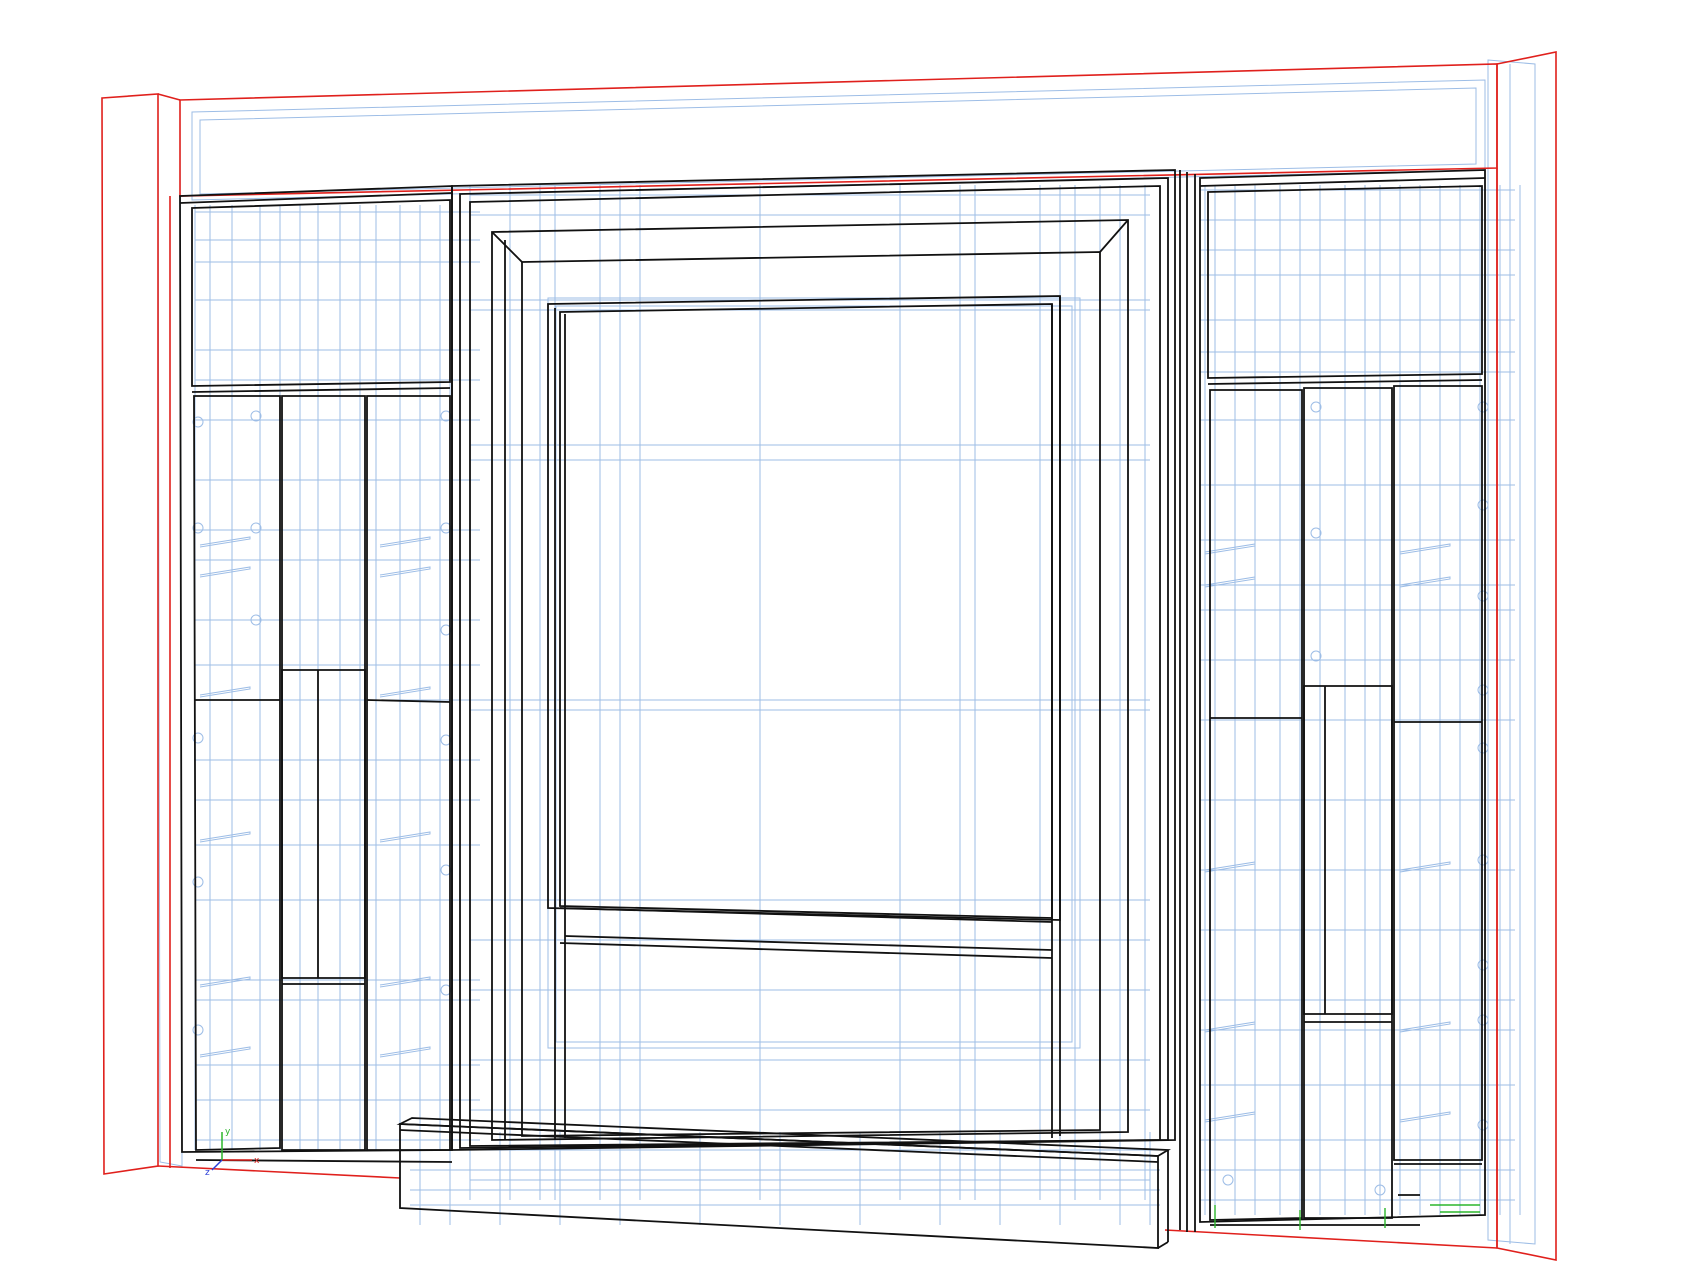 This screenshot has height=1278, width=1684. I want to click on floor-edge-right, so click(1331, 1239).